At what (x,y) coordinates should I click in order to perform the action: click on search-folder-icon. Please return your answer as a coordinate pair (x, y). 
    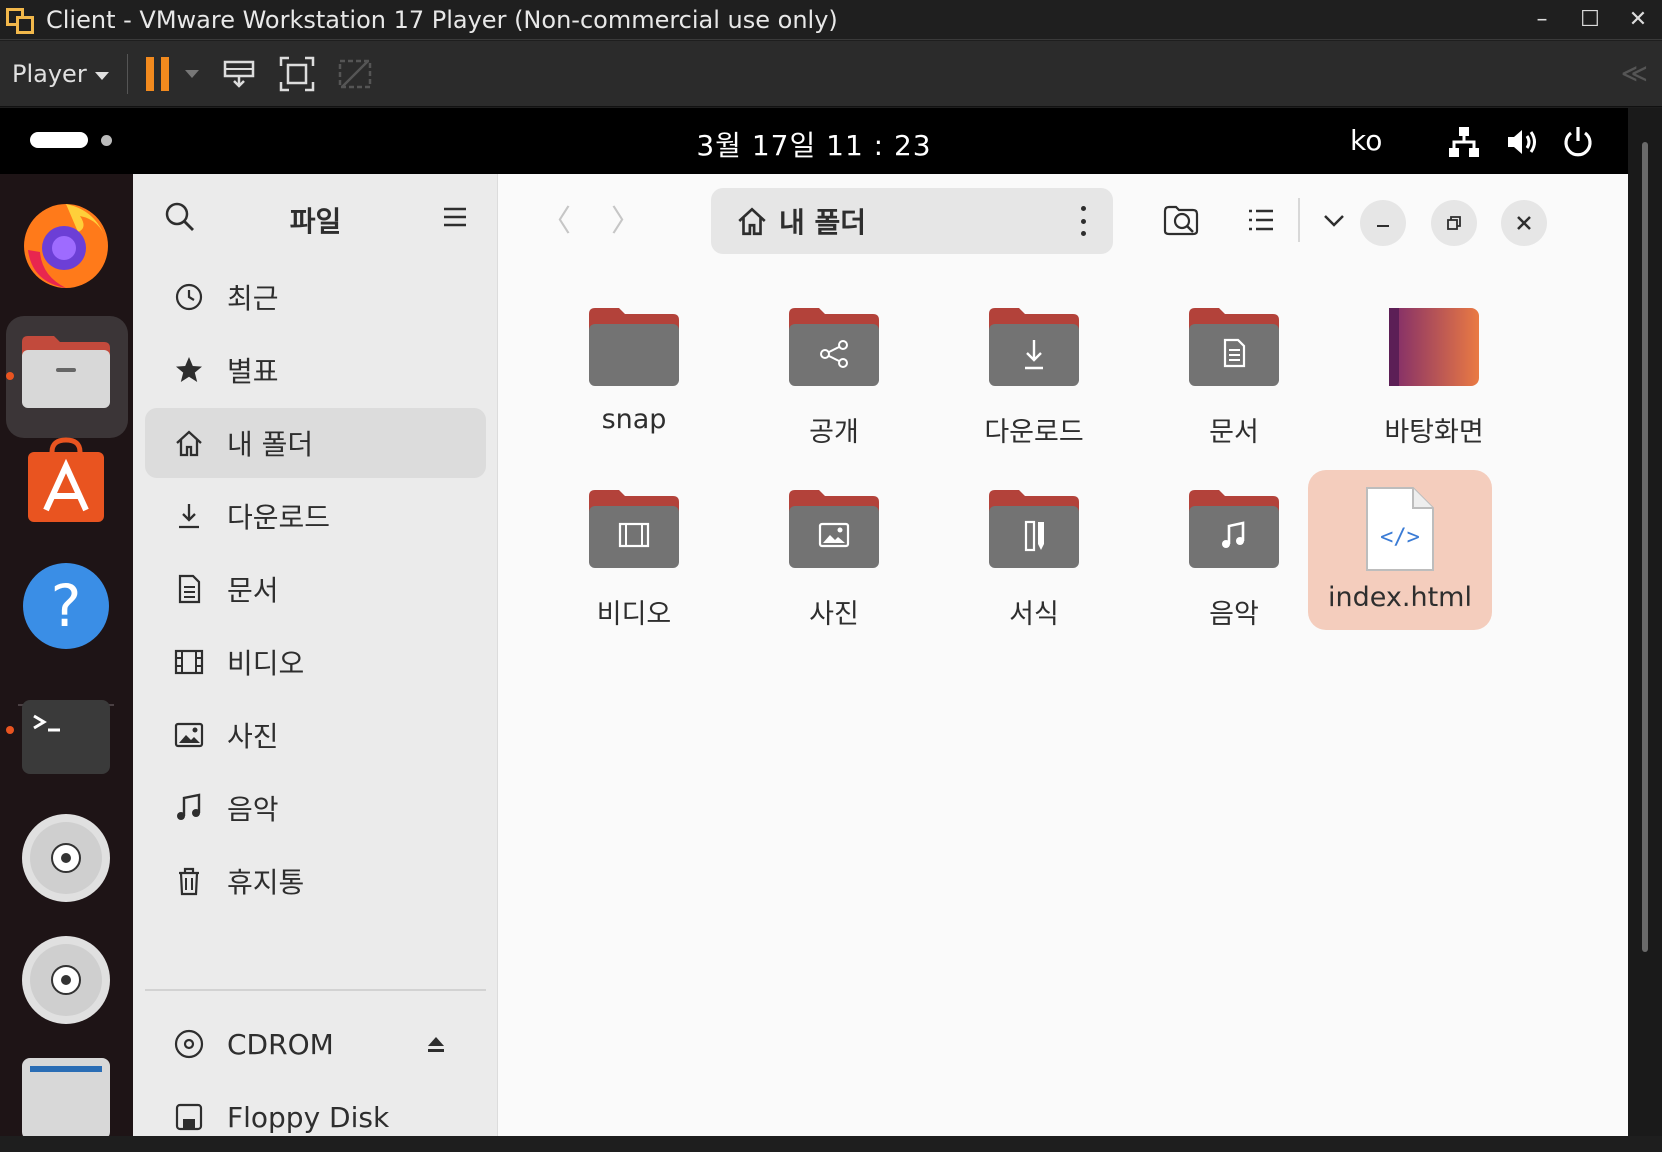
    Looking at the image, I should click on (1181, 220).